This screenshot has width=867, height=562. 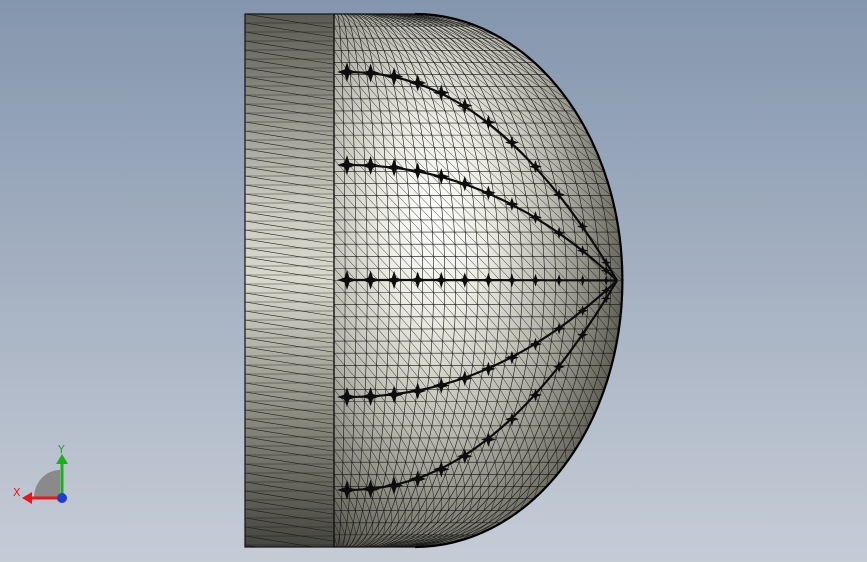 I want to click on cylinder-section, so click(x=290, y=286).